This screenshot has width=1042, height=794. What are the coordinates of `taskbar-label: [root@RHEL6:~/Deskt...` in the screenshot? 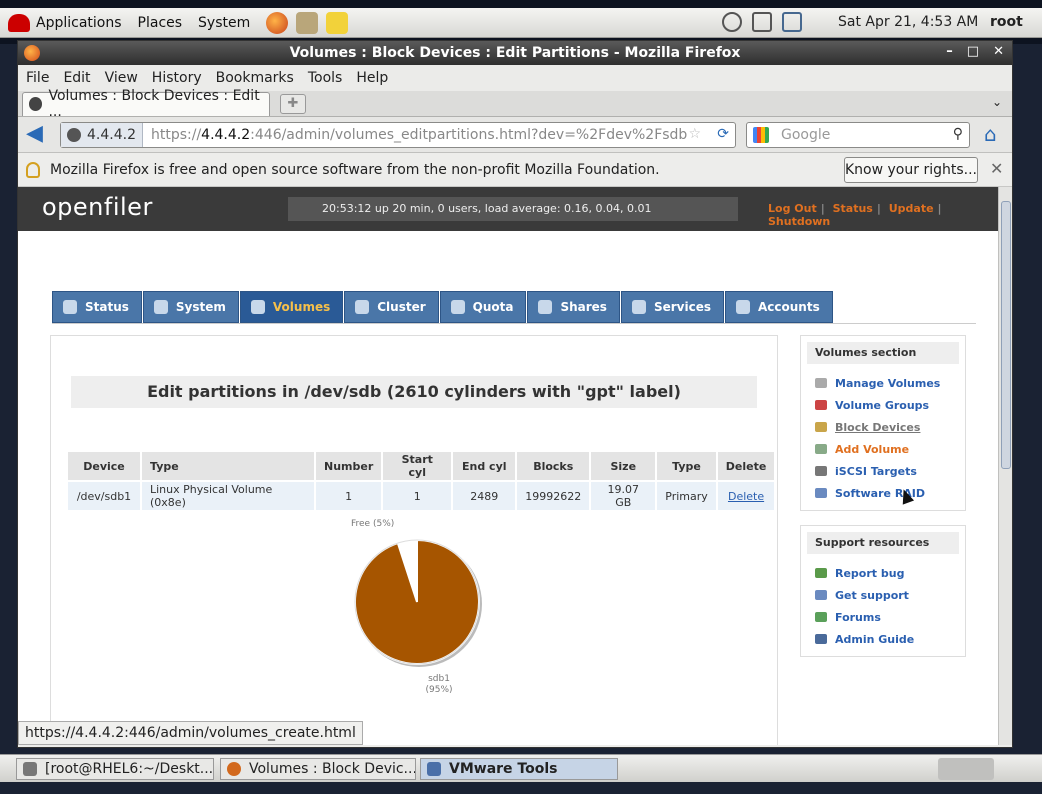 It's located at (129, 769).